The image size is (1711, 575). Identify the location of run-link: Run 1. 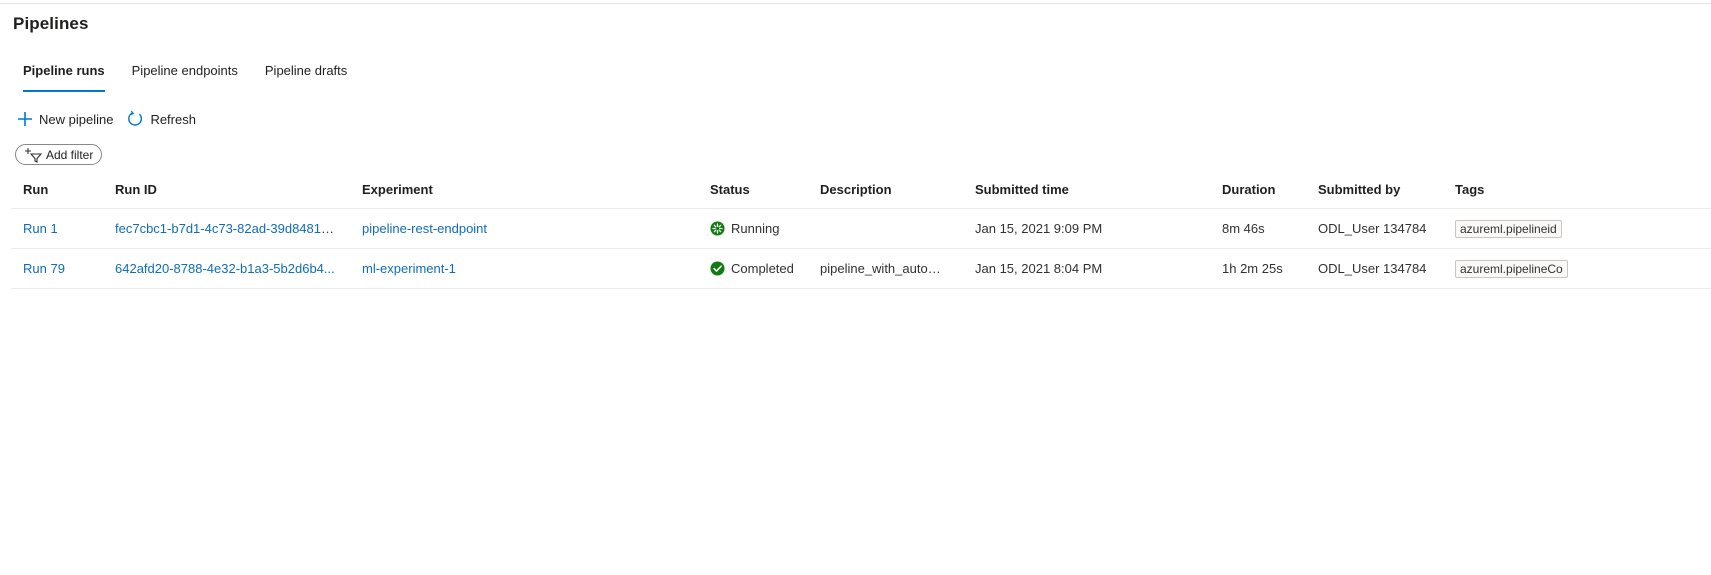
(40, 228).